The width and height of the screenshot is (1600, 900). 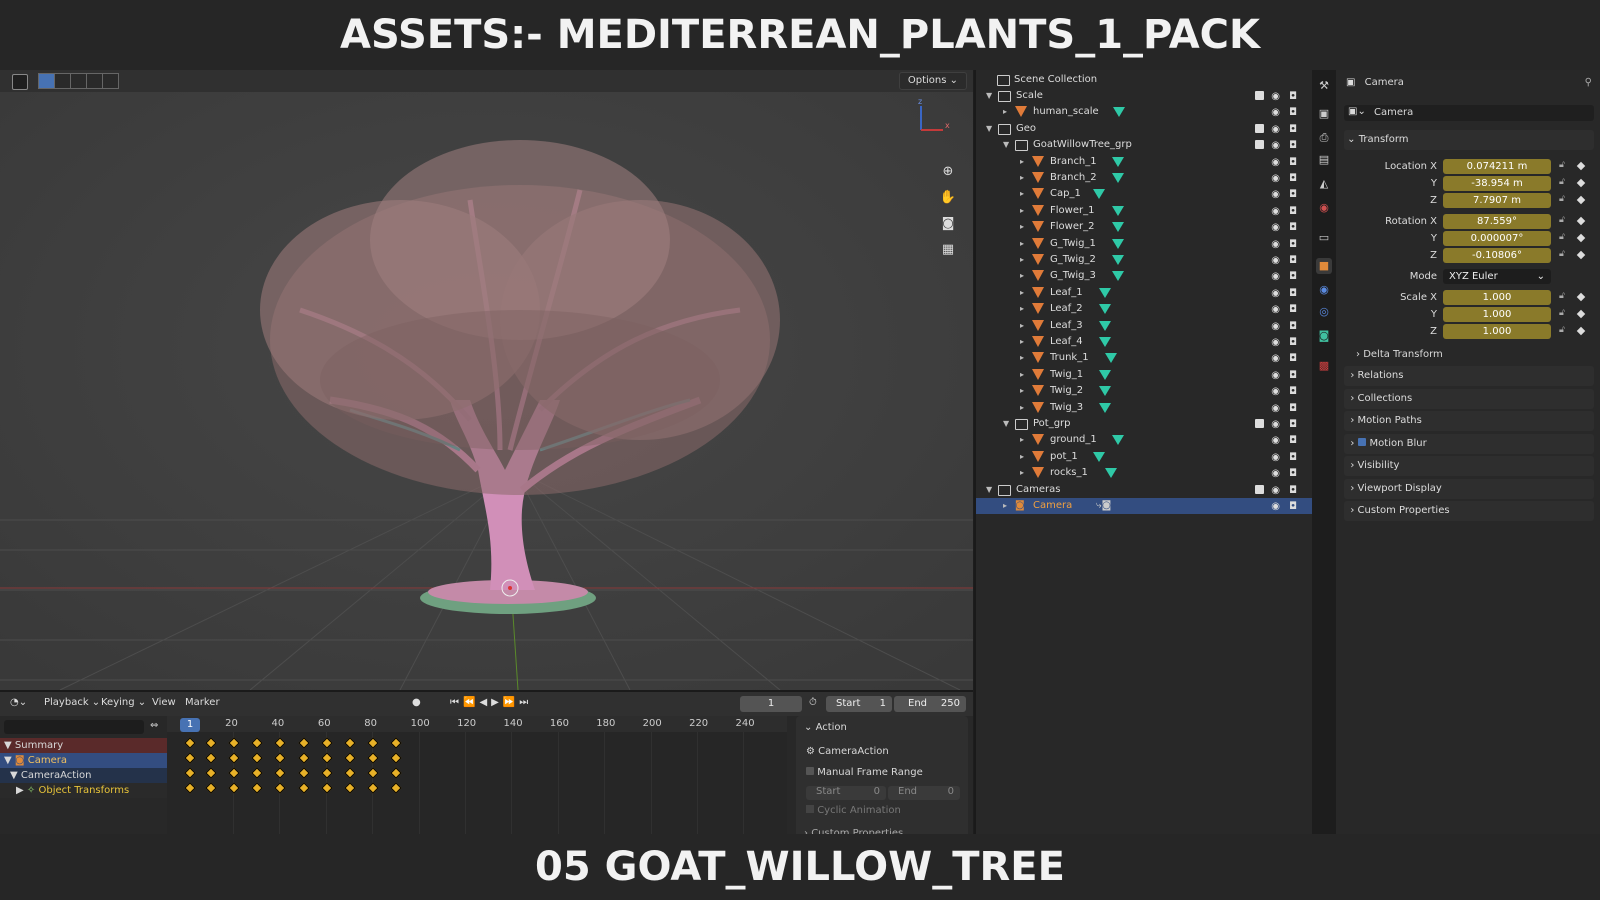 What do you see at coordinates (1469, 511) in the screenshot?
I see `panel-custom-properties: › Custom Properties` at bounding box center [1469, 511].